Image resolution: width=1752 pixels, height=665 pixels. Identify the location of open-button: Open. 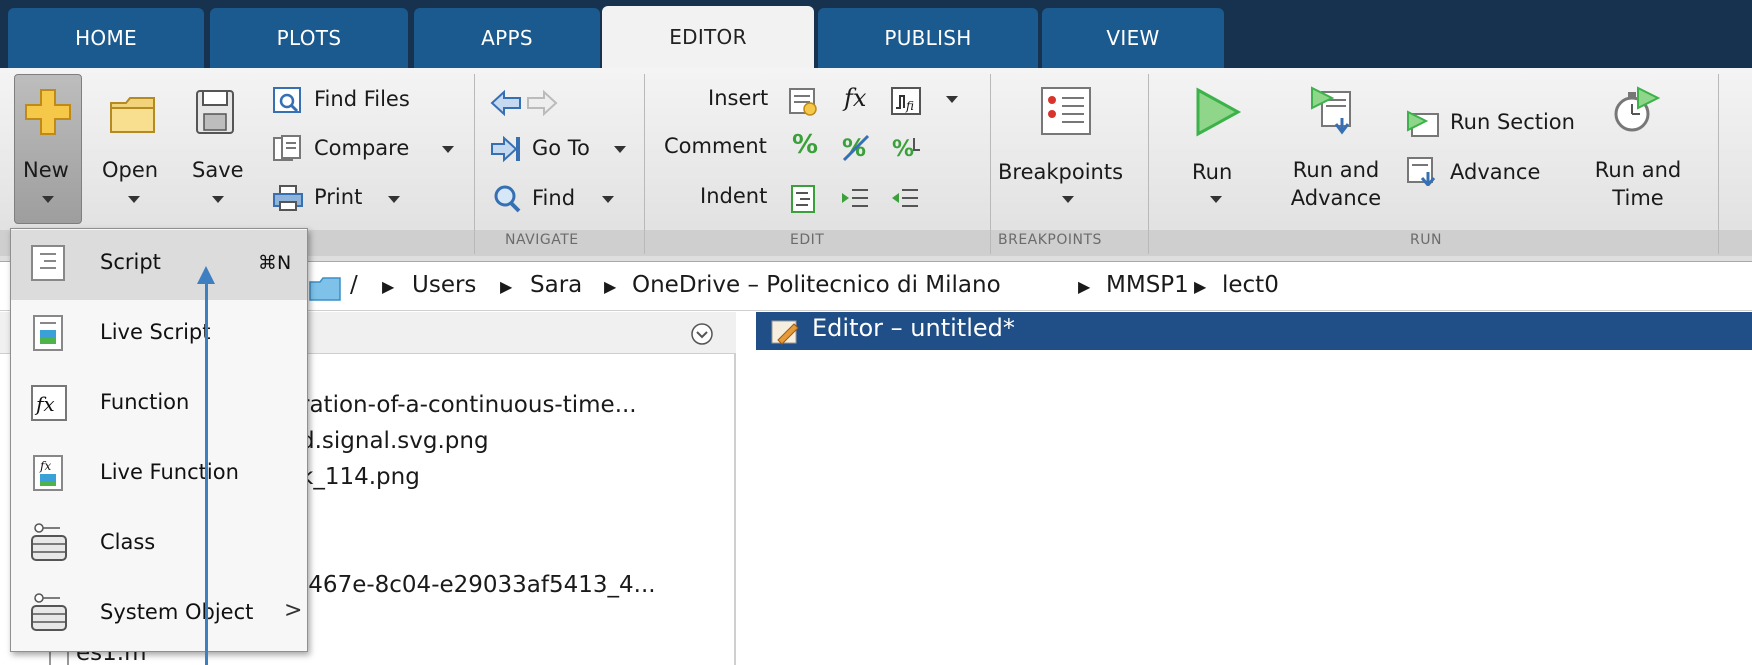
(130, 170).